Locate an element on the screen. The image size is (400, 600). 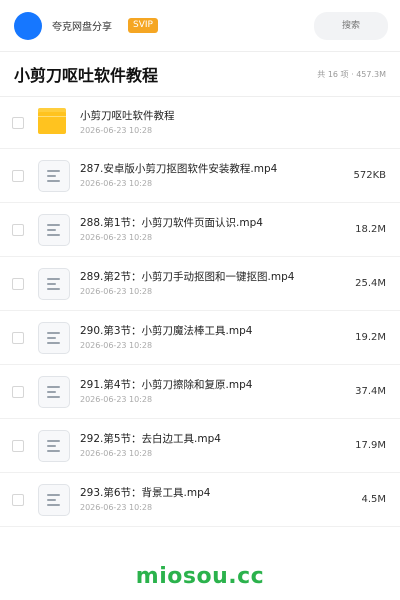
folder-header: 小剪刀呕吐软件教程 共 16 项 · 457.3M is located at coordinates (200, 74).